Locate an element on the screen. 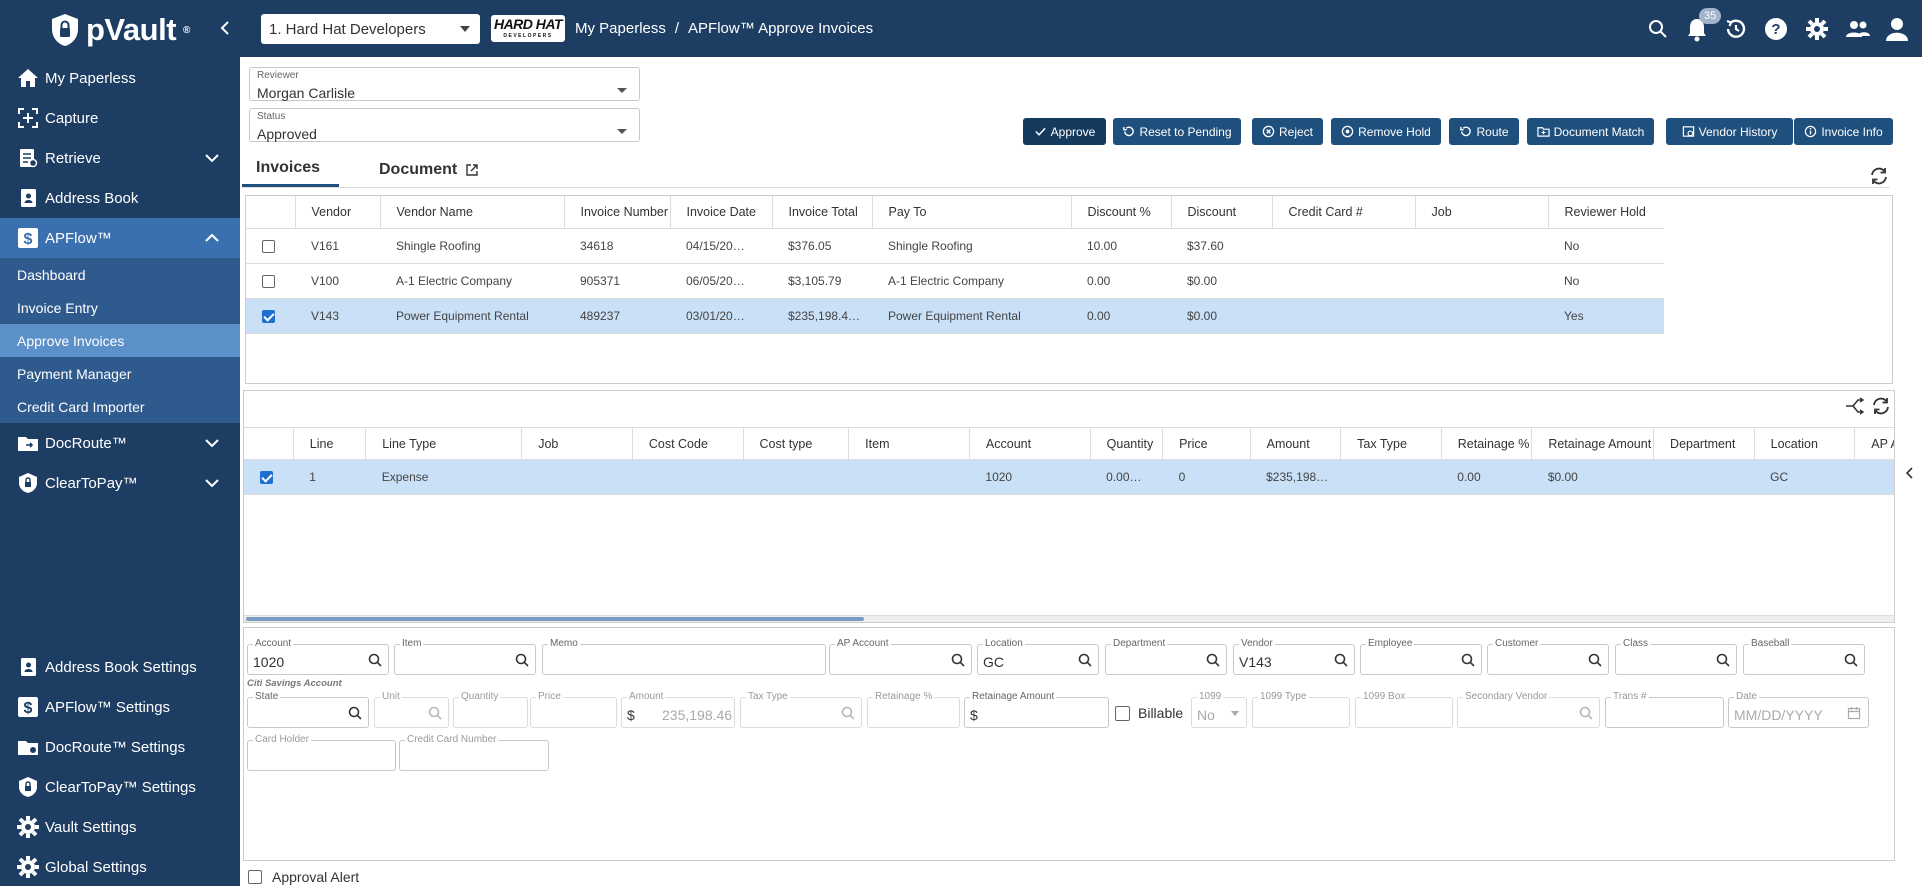 Image resolution: width=1922 pixels, height=887 pixels. reset-to-pending-button: Reset to Pending is located at coordinates (1177, 131).